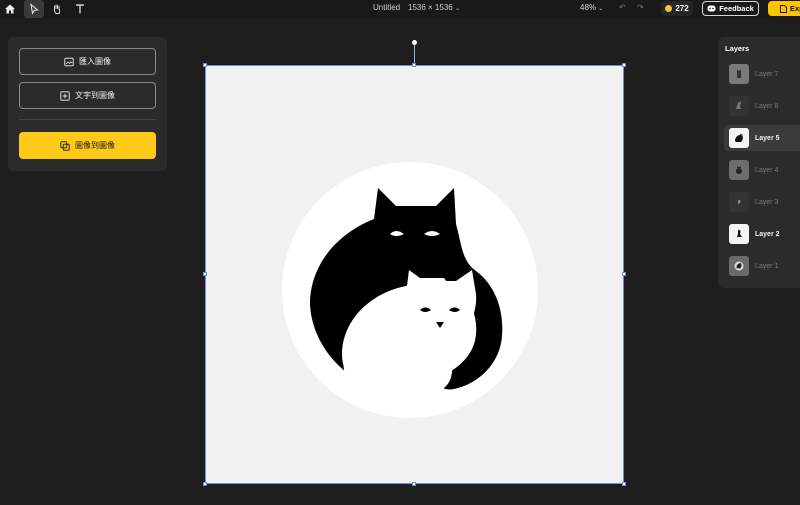 The height and width of the screenshot is (505, 800). What do you see at coordinates (430, 7) in the screenshot?
I see `canvas-size-value: 1536 × 1536` at bounding box center [430, 7].